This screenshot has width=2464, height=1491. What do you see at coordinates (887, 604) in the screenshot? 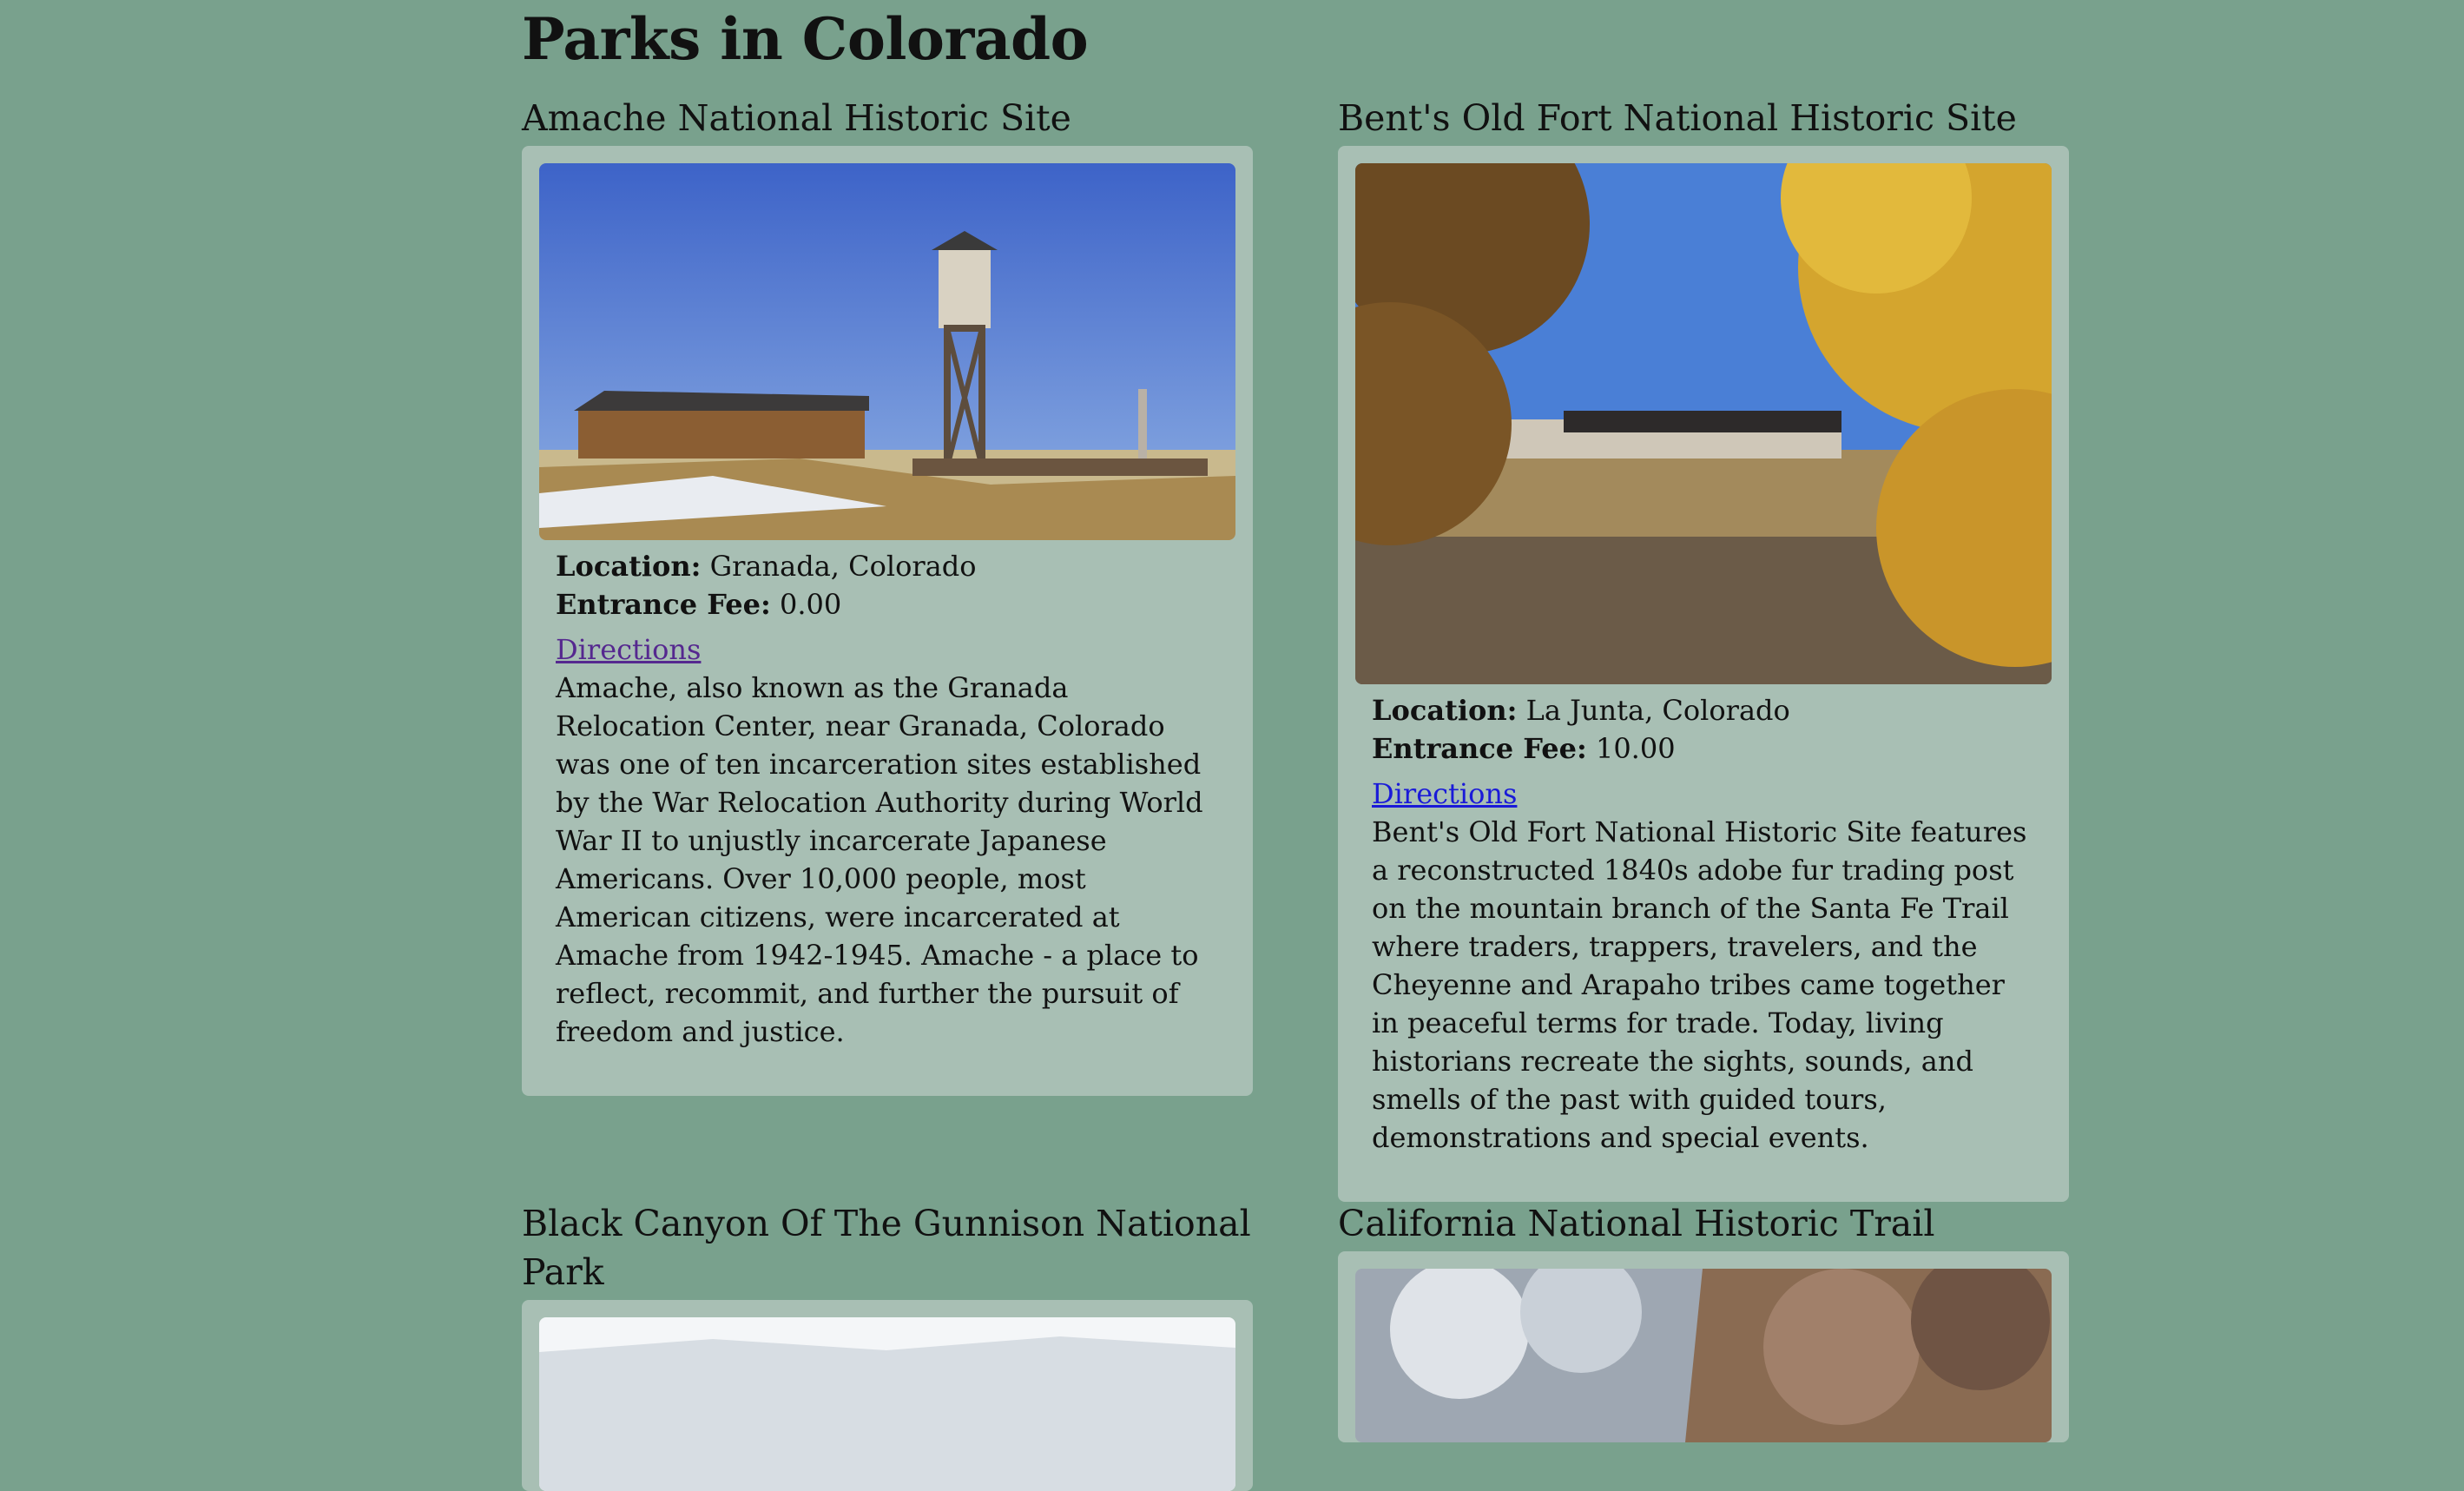
I see `fee-row: Entrance Fee: 0.00` at bounding box center [887, 604].